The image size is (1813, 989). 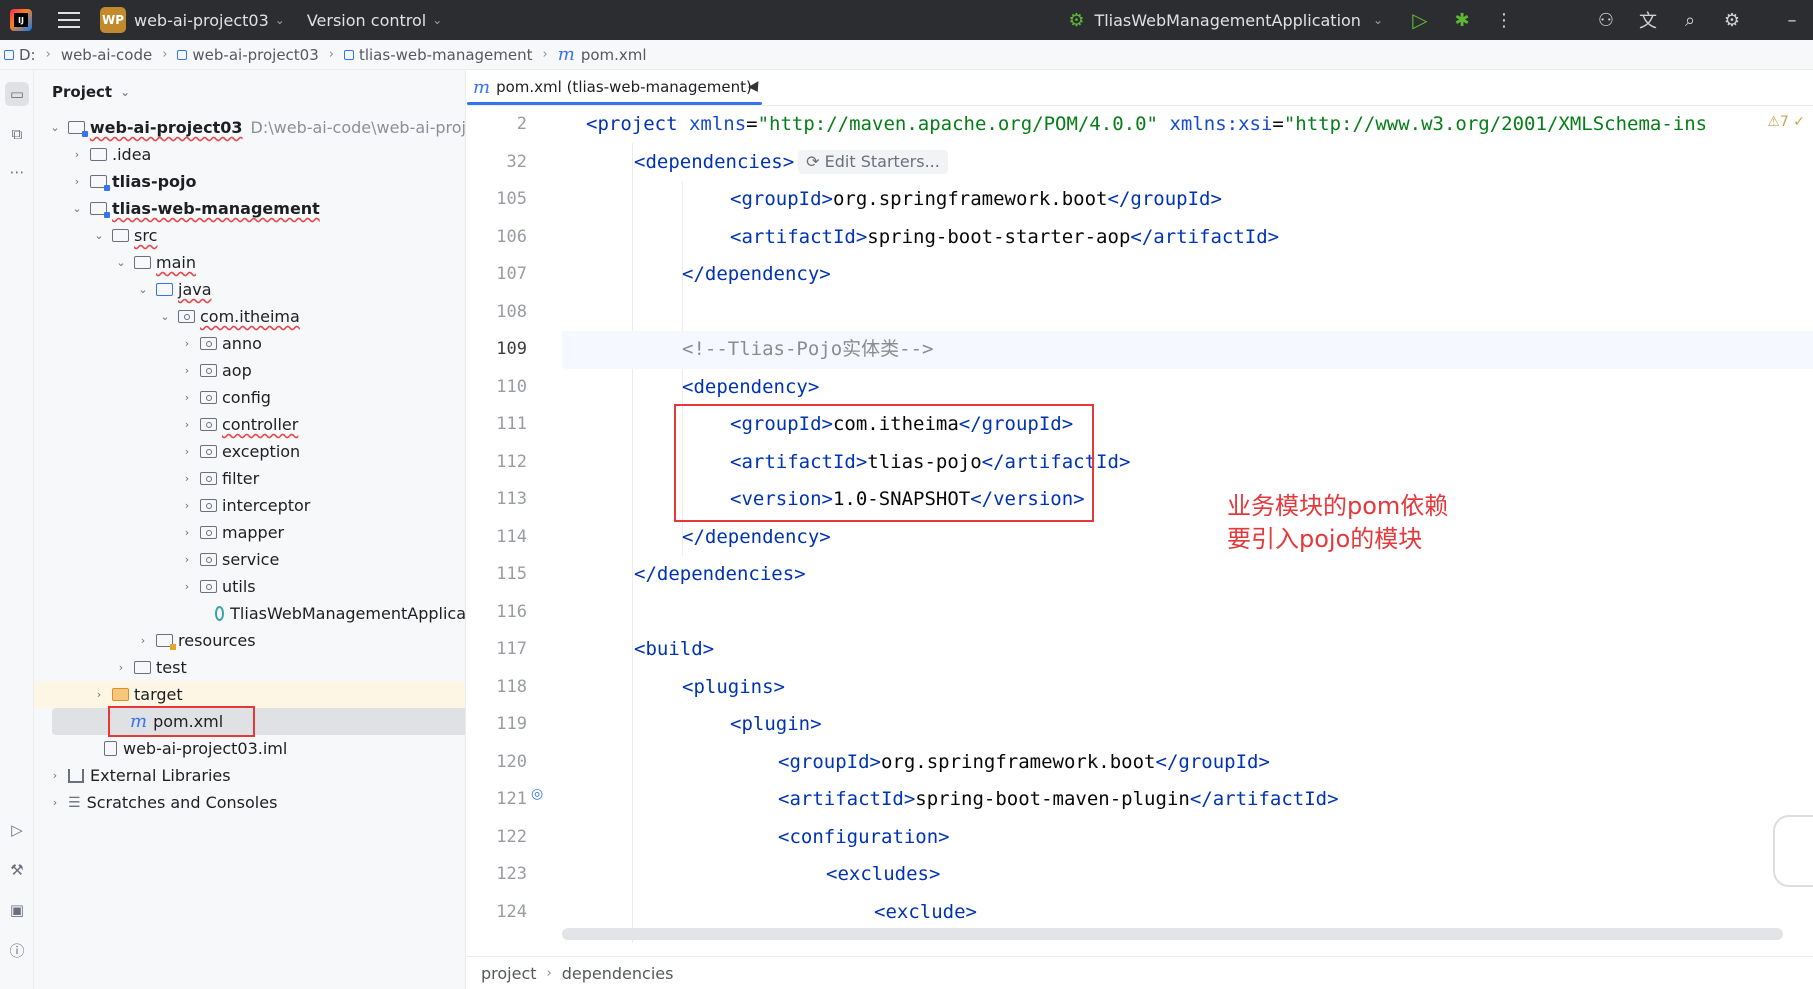 What do you see at coordinates (249, 775) in the screenshot?
I see `tree-item-external-libraries: › External Libraries` at bounding box center [249, 775].